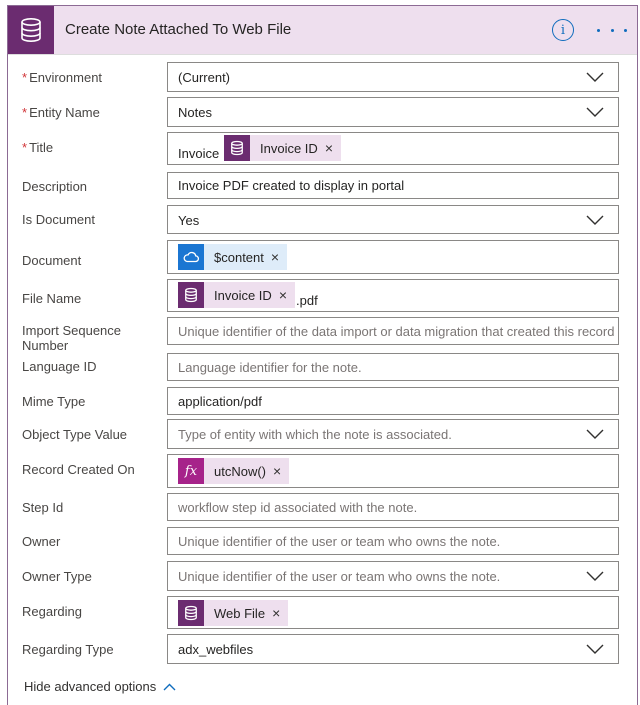 The height and width of the screenshot is (705, 640). I want to click on onedrive-cloud-icon, so click(191, 257).